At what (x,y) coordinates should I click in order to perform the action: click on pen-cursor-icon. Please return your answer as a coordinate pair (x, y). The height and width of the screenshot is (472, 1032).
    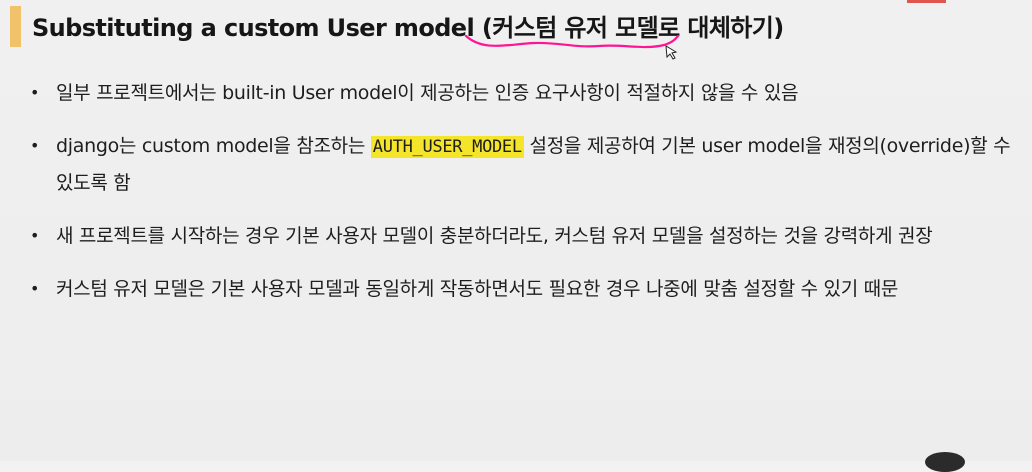
    Looking at the image, I should click on (671, 52).